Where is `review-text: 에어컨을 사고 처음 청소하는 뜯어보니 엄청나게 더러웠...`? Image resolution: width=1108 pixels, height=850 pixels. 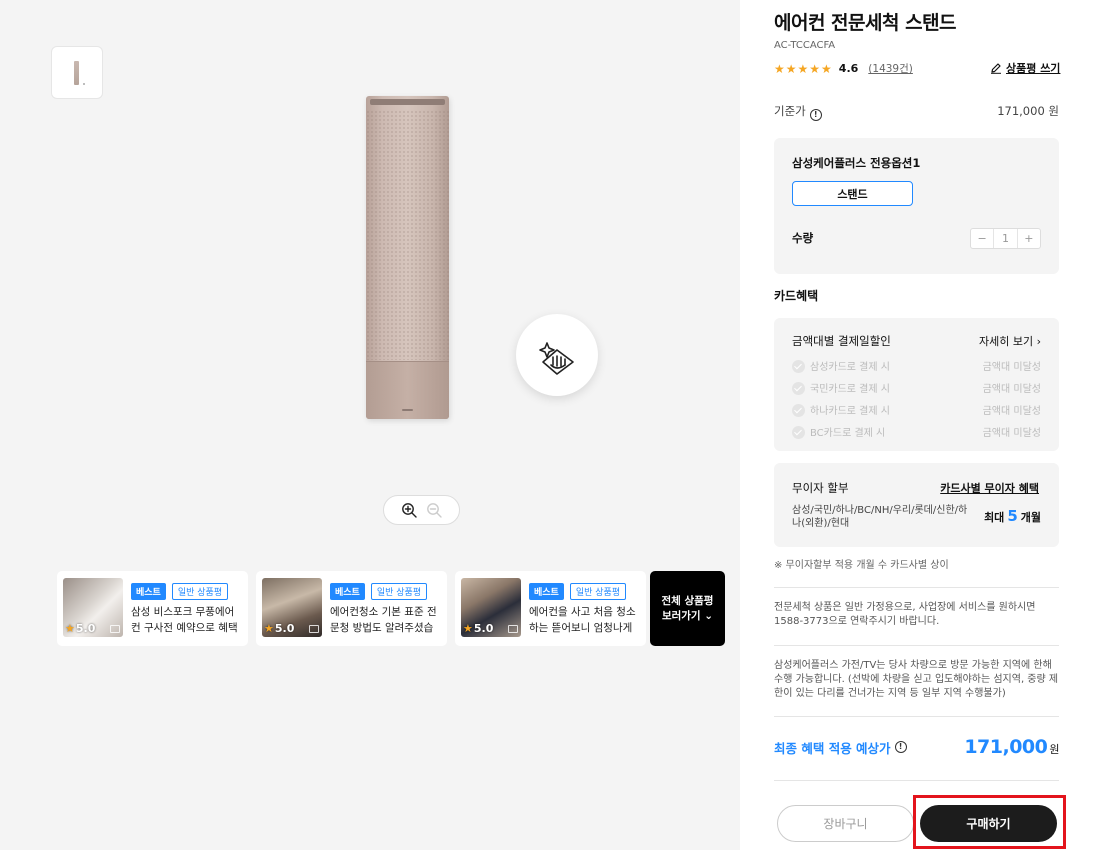
review-text: 에어컨을 사고 처음 청소하는 뜯어보니 엄청나게 더러웠... is located at coordinates (582, 620).